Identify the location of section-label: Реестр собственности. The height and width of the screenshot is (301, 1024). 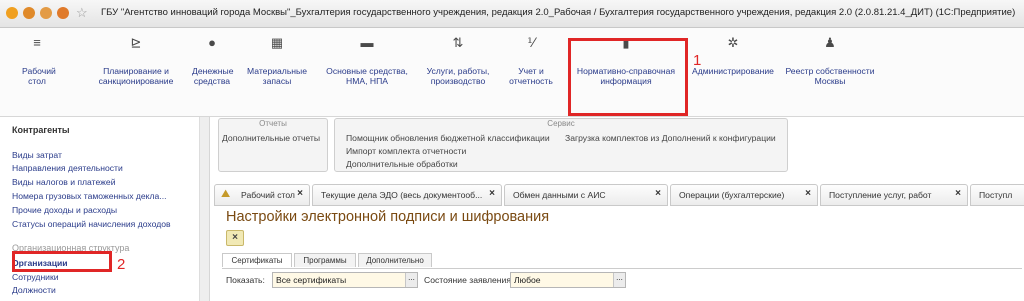
(830, 71).